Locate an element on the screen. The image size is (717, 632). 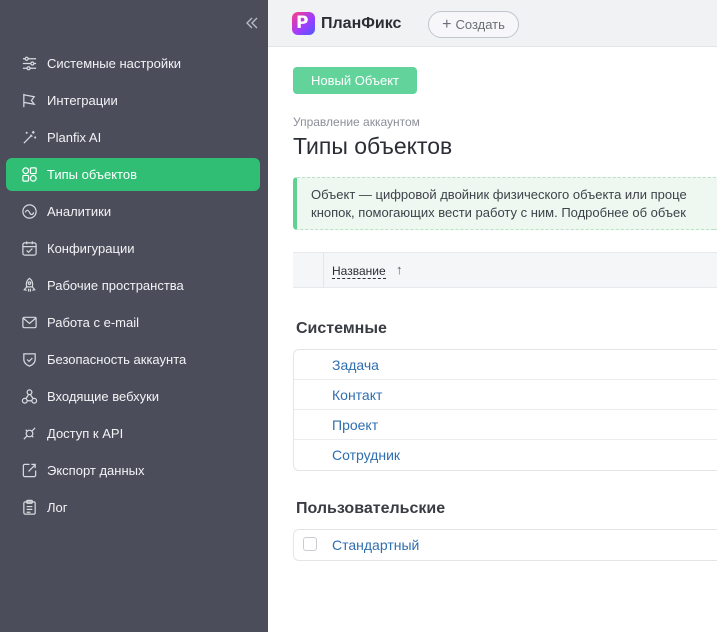
sidebar-item-label: Входящие вебхуки is located at coordinates (103, 396).